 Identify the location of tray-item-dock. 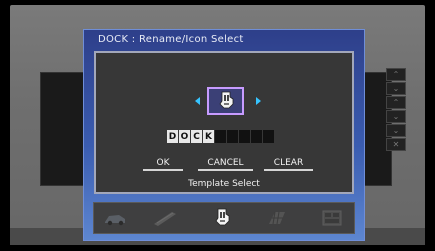
(222, 218).